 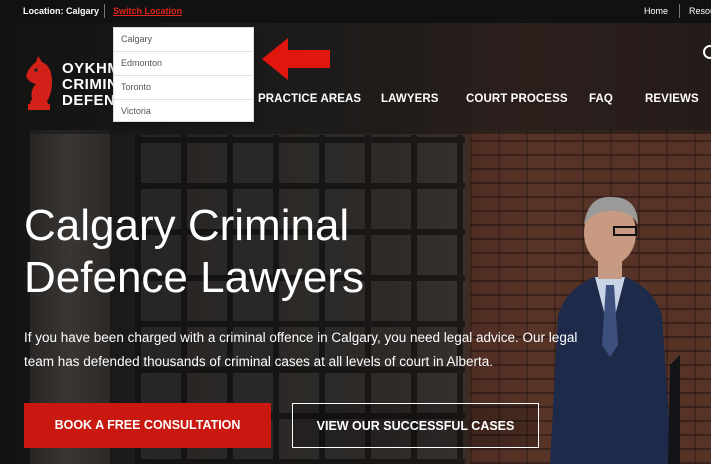 What do you see at coordinates (601, 99) in the screenshot?
I see `nav-faq: FAQ` at bounding box center [601, 99].